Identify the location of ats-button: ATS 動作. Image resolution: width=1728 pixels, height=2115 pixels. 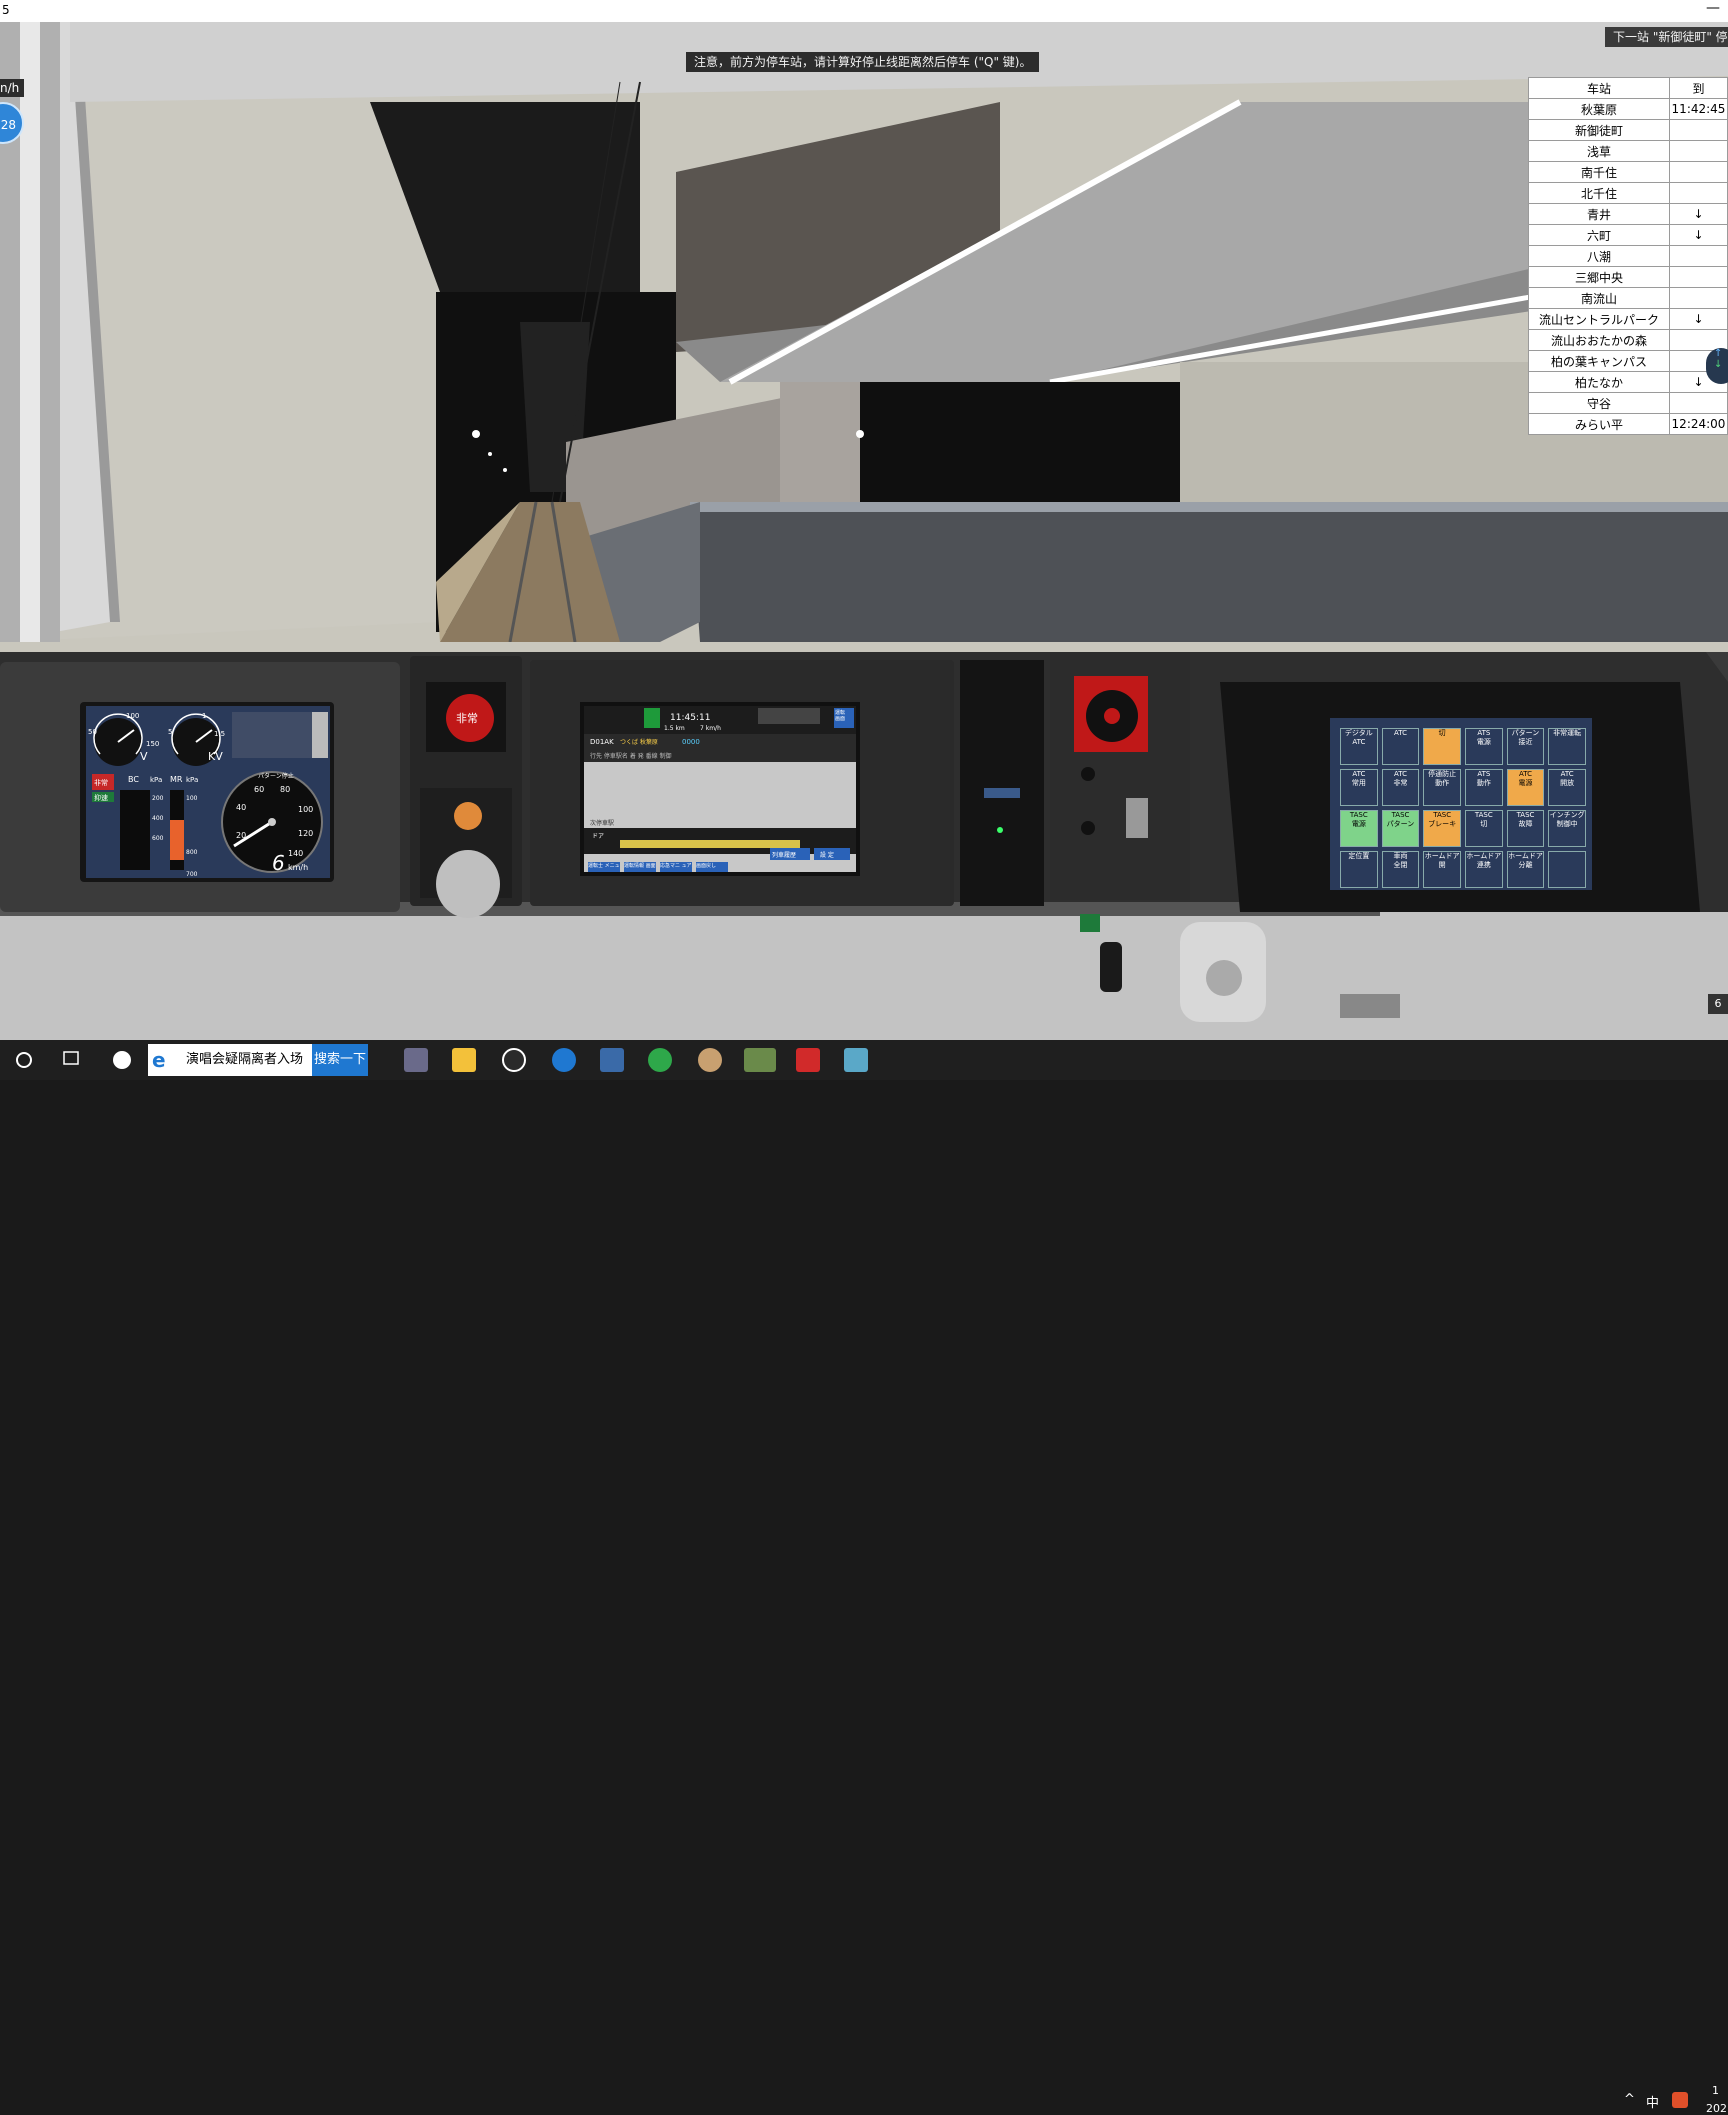
(1484, 787).